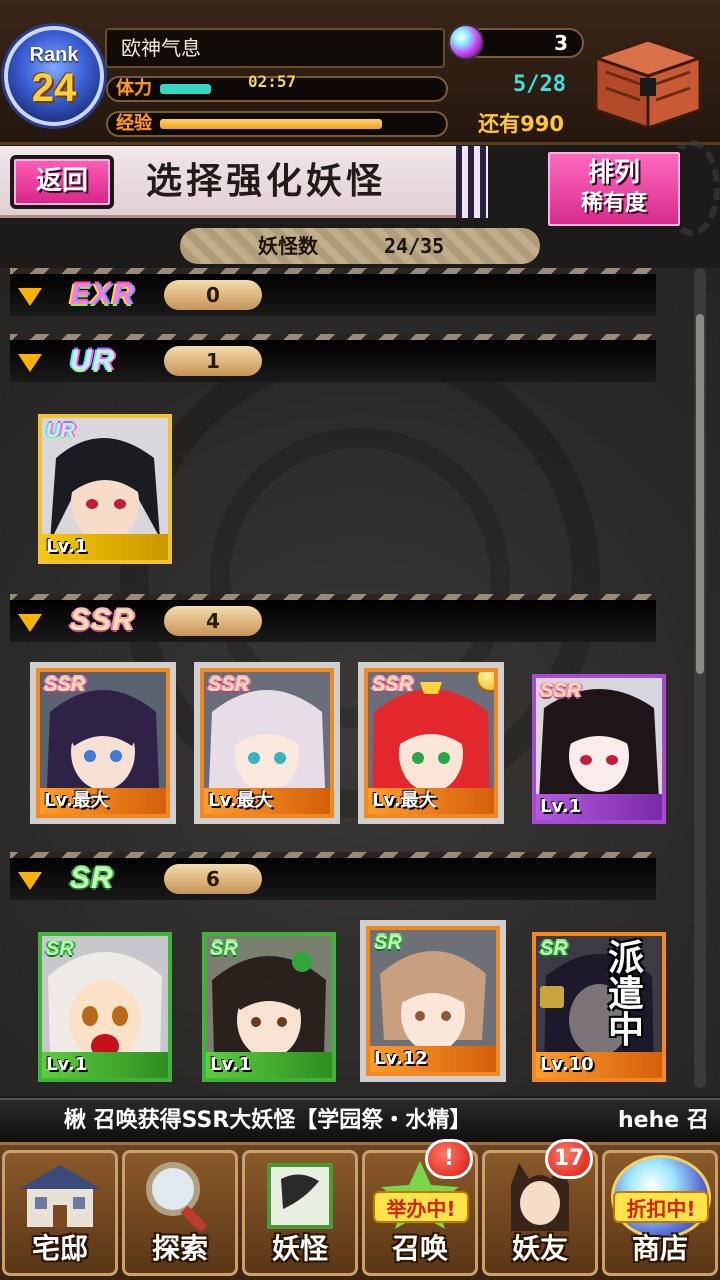 The image size is (720, 1280). Describe the element at coordinates (179, 1248) in the screenshot. I see `nav-label: 探索` at that location.